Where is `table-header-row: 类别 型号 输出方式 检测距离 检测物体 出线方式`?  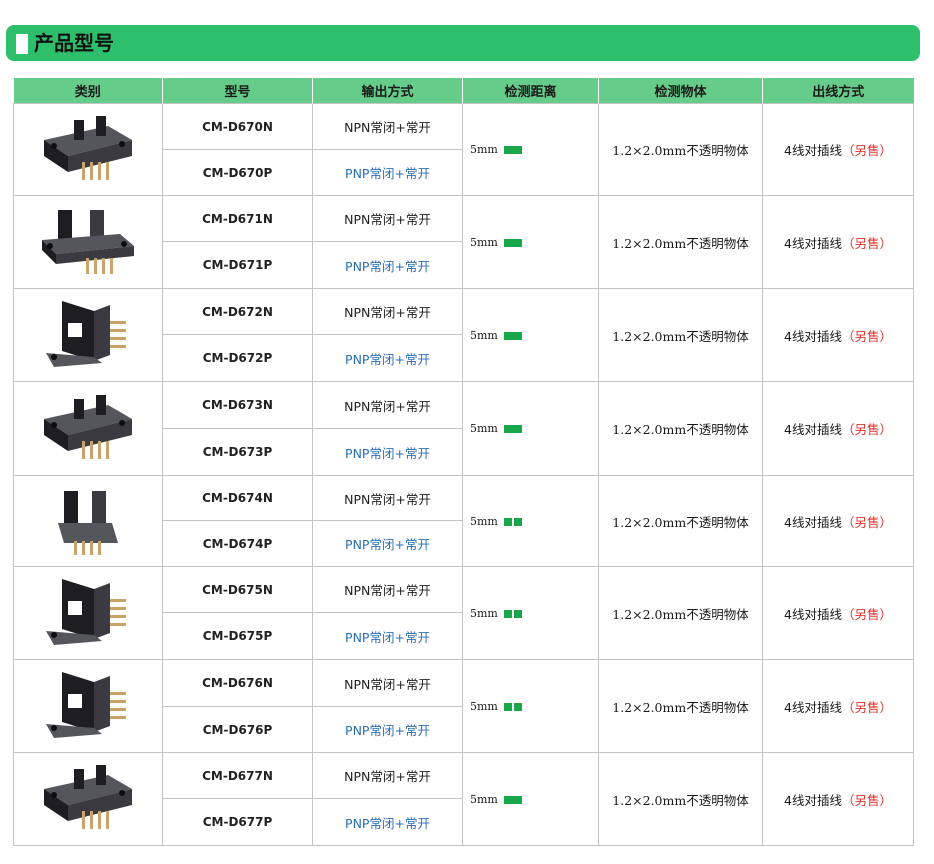
table-header-row: 类别 型号 输出方式 检测距离 检测物体 出线方式 is located at coordinates (463, 91).